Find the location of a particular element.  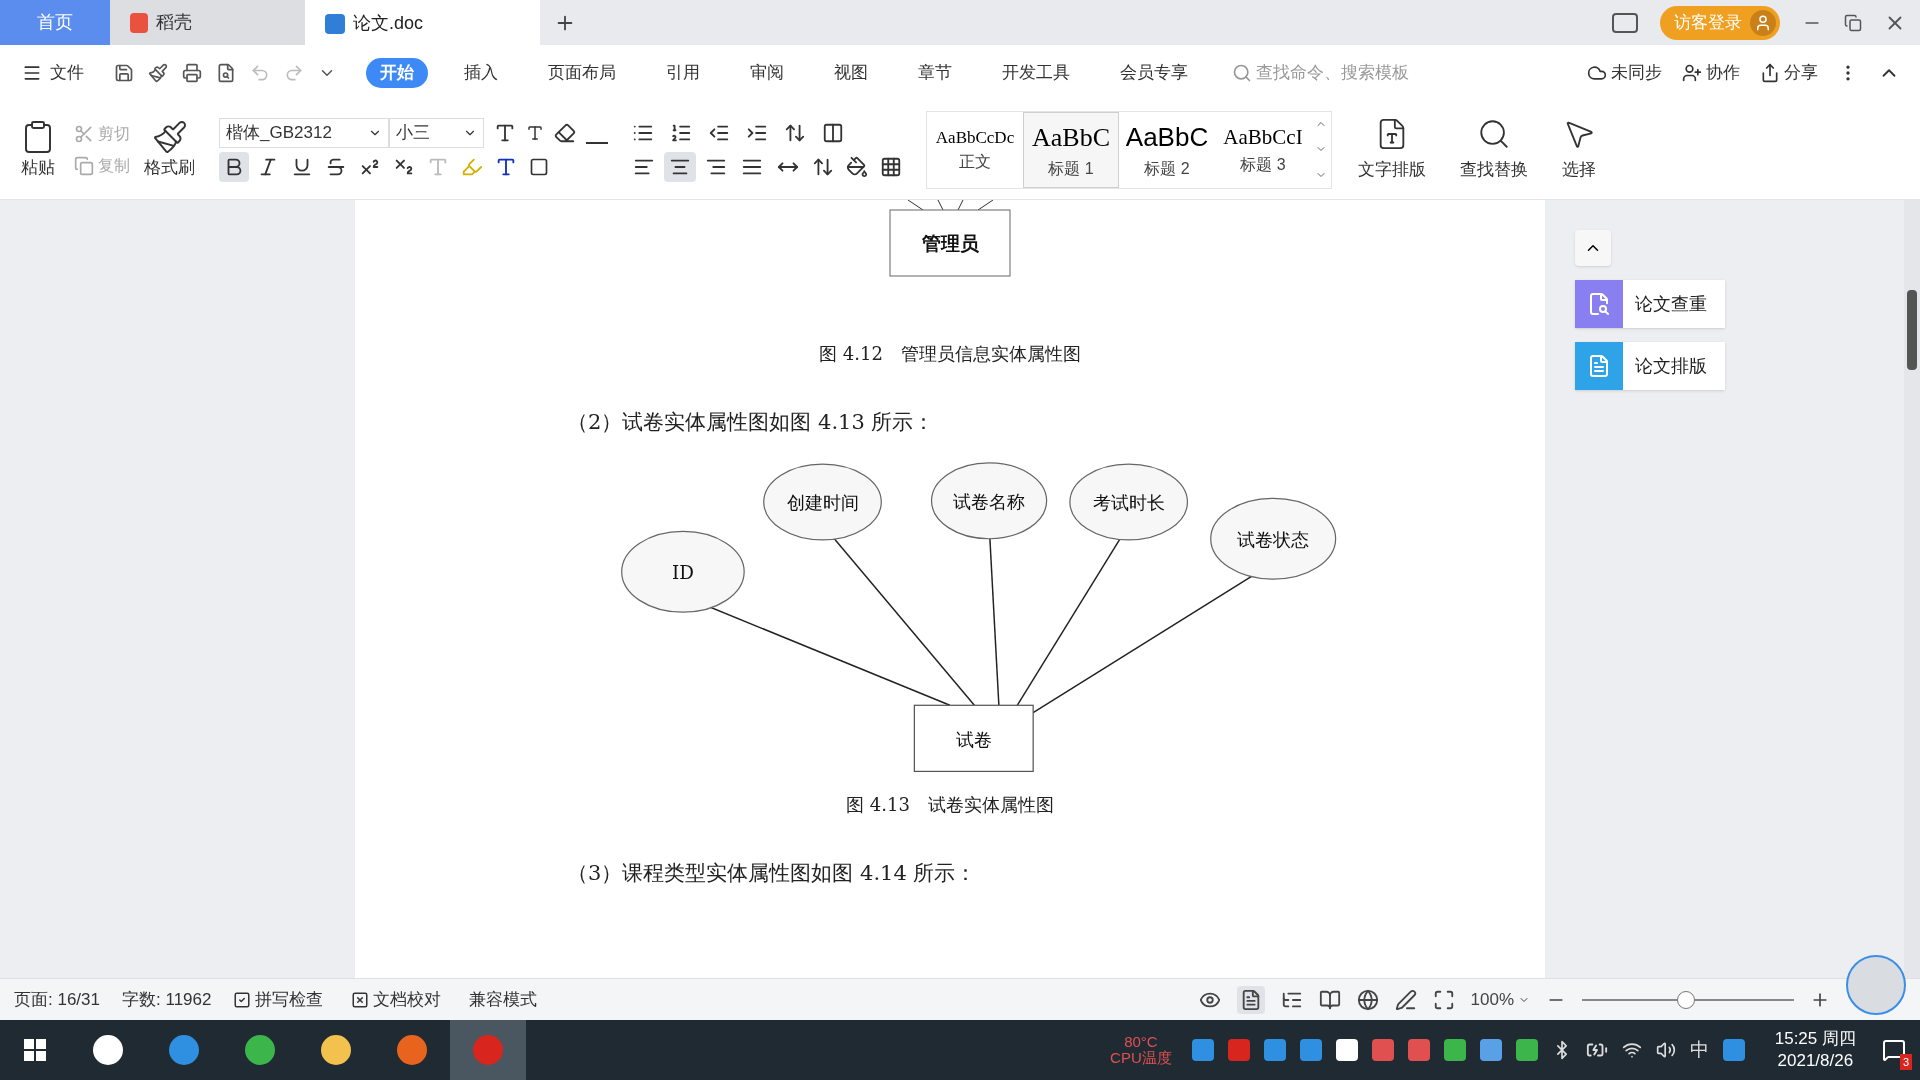

toolbar-action: 分享 is located at coordinates (1789, 72).